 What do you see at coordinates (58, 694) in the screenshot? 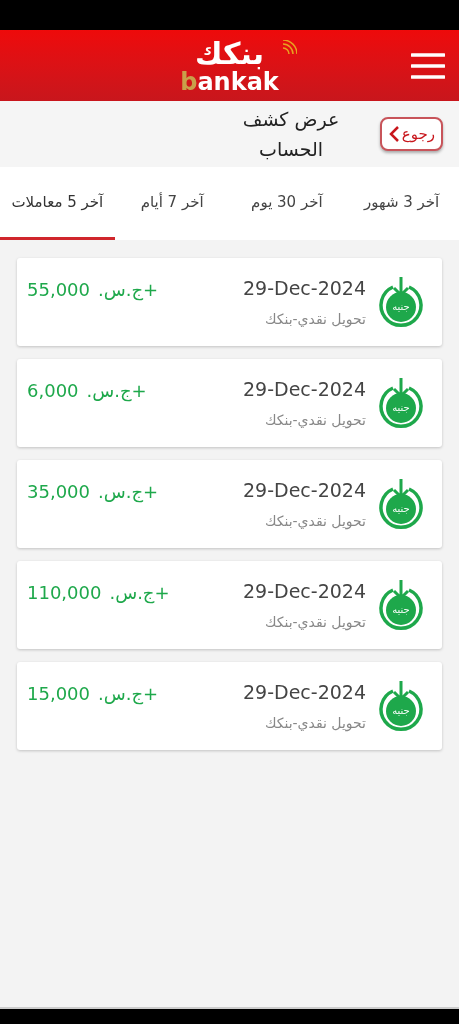
I see `amount-value: 15,000` at bounding box center [58, 694].